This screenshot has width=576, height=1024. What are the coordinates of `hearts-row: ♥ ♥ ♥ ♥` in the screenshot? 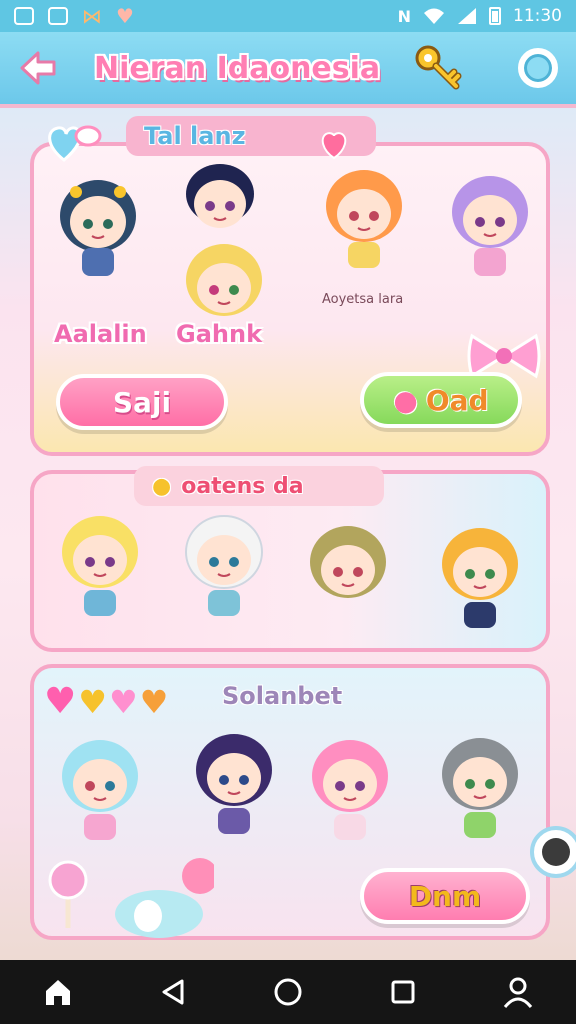 It's located at (106, 701).